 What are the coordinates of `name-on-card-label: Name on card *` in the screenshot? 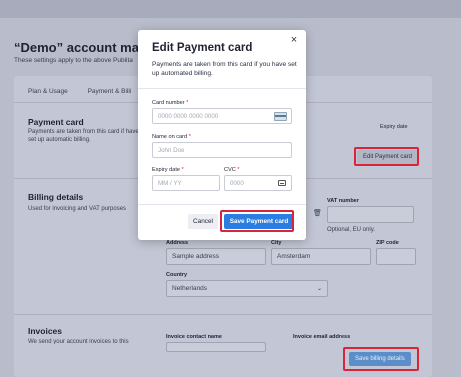 It's located at (171, 137).